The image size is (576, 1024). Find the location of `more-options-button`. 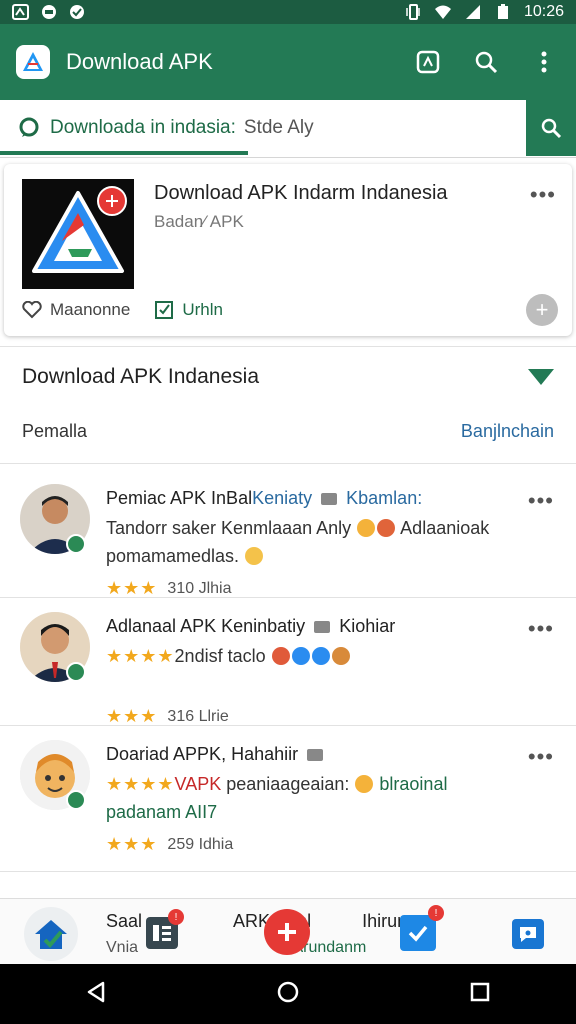

more-options-button is located at coordinates (544, 62).